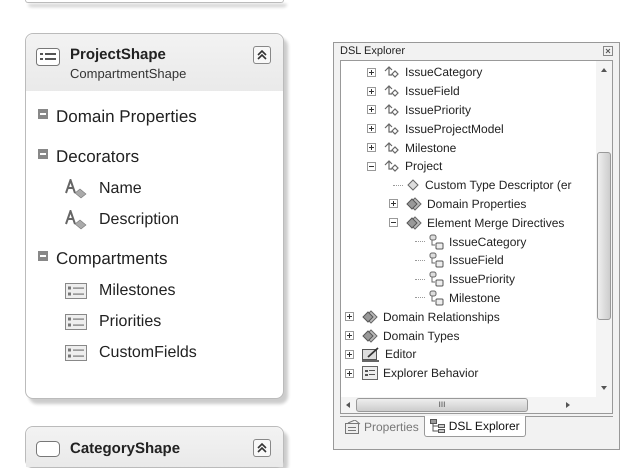 The image size is (622, 468). I want to click on window-icon, so click(370, 373).